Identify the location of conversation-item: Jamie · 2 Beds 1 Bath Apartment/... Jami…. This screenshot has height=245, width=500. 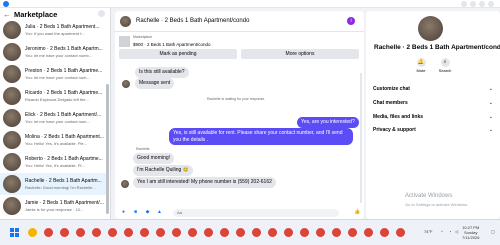
(53, 206).